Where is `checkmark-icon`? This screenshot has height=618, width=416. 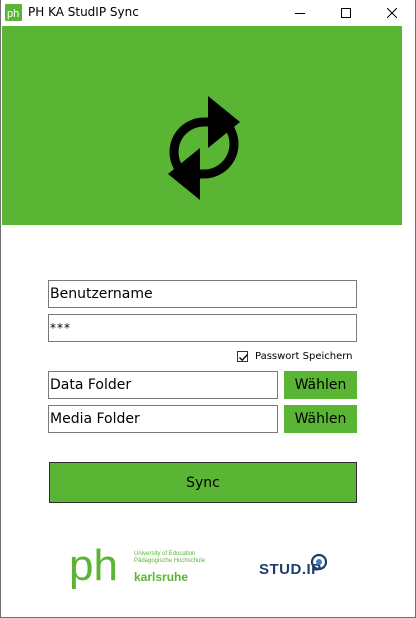
checkmark-icon is located at coordinates (243, 357).